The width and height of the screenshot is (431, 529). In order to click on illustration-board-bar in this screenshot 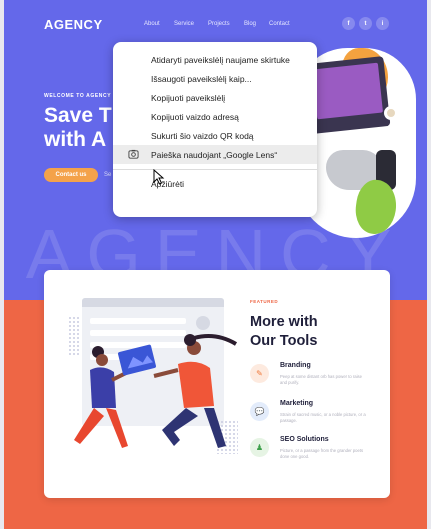, I will do `click(153, 302)`.